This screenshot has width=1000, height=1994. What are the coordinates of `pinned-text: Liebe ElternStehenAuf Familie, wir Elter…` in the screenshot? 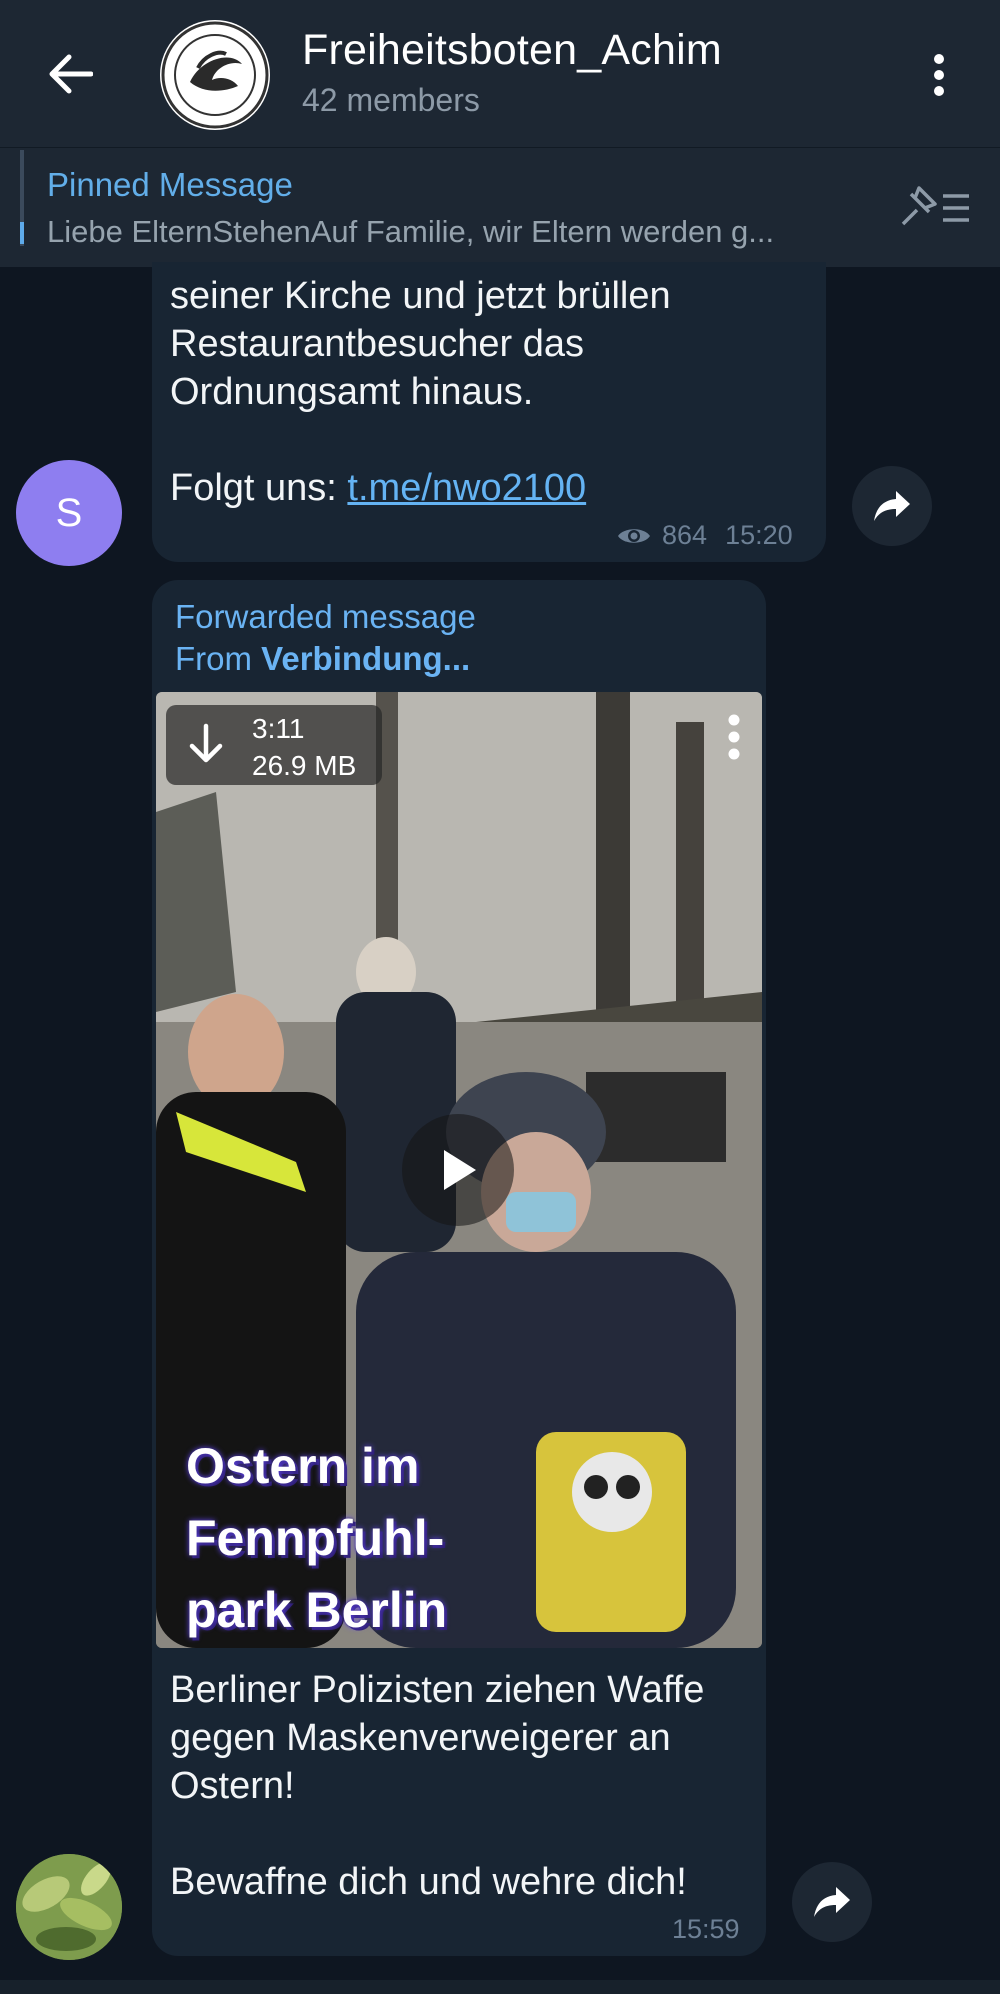 It's located at (411, 231).